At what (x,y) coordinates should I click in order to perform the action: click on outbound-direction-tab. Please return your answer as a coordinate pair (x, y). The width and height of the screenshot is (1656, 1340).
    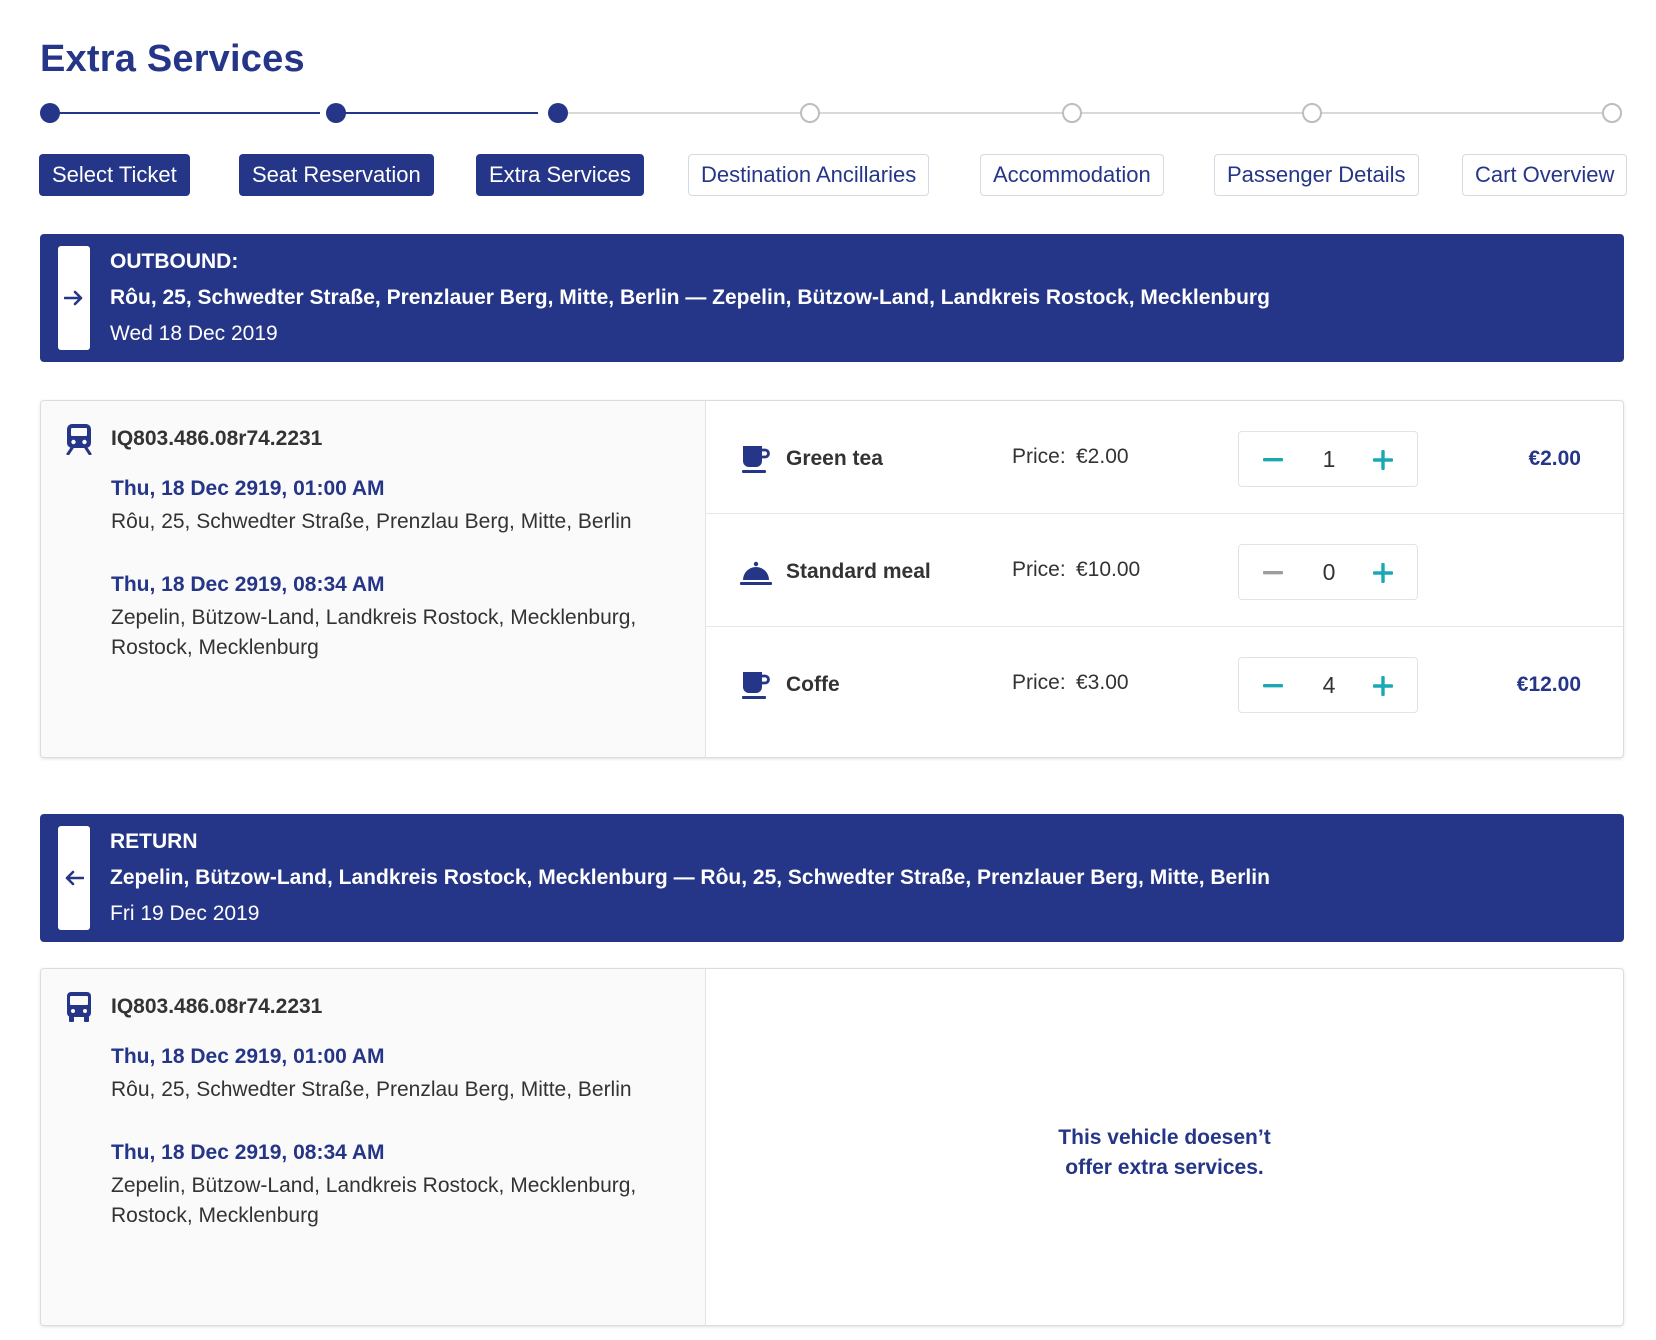
    Looking at the image, I should click on (74, 298).